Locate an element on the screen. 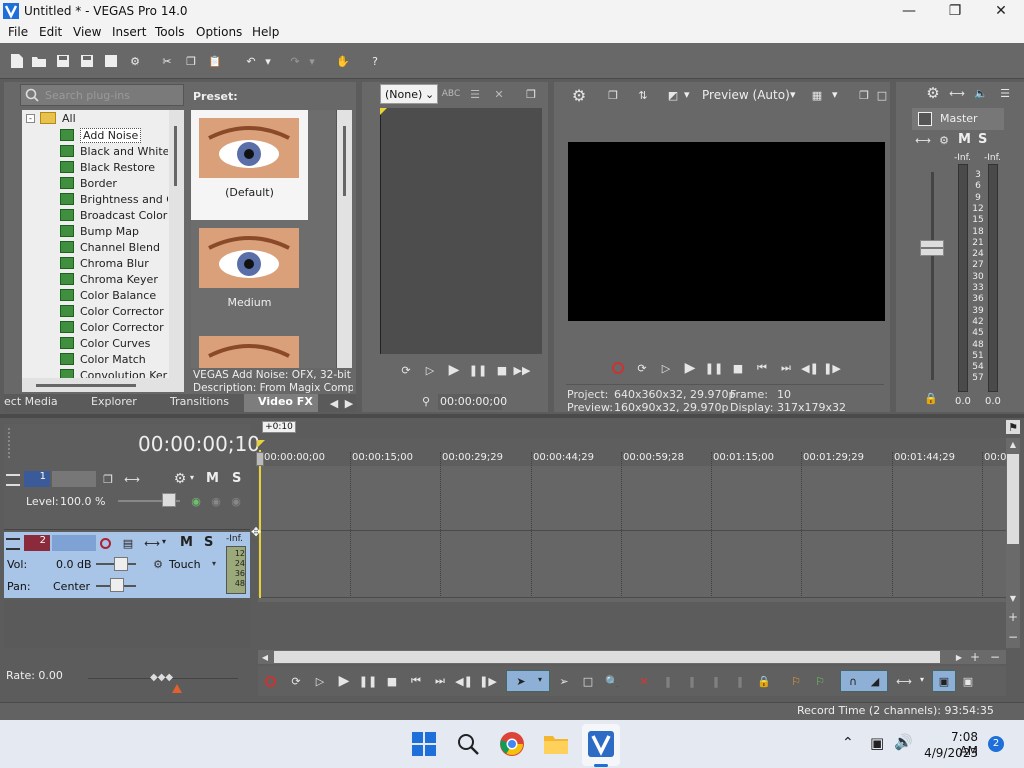 The width and height of the screenshot is (1024, 768). tabs-right-arrow-icon: ▶ is located at coordinates (349, 403).